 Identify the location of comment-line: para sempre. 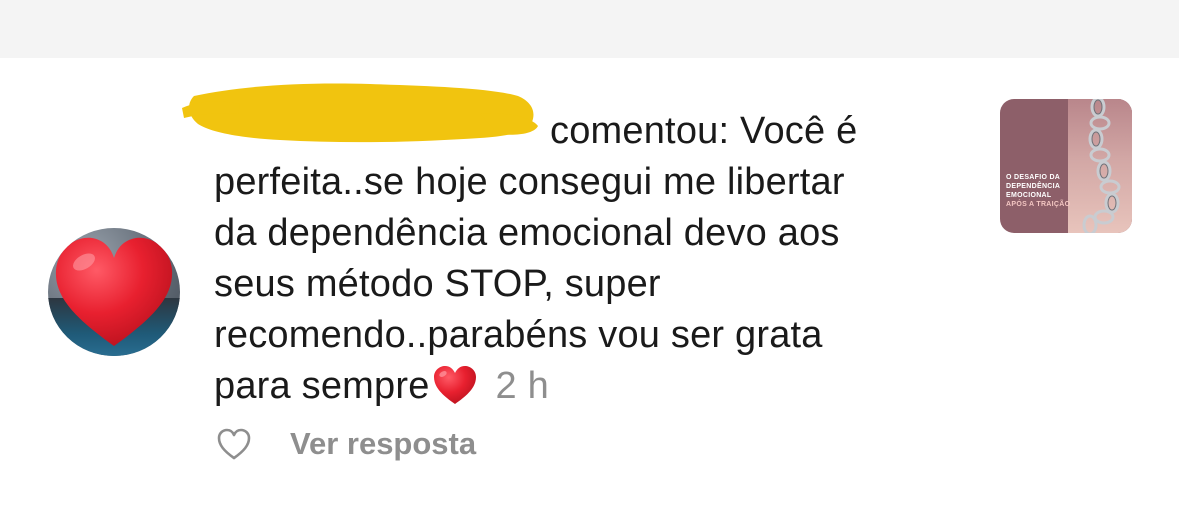
(322, 386).